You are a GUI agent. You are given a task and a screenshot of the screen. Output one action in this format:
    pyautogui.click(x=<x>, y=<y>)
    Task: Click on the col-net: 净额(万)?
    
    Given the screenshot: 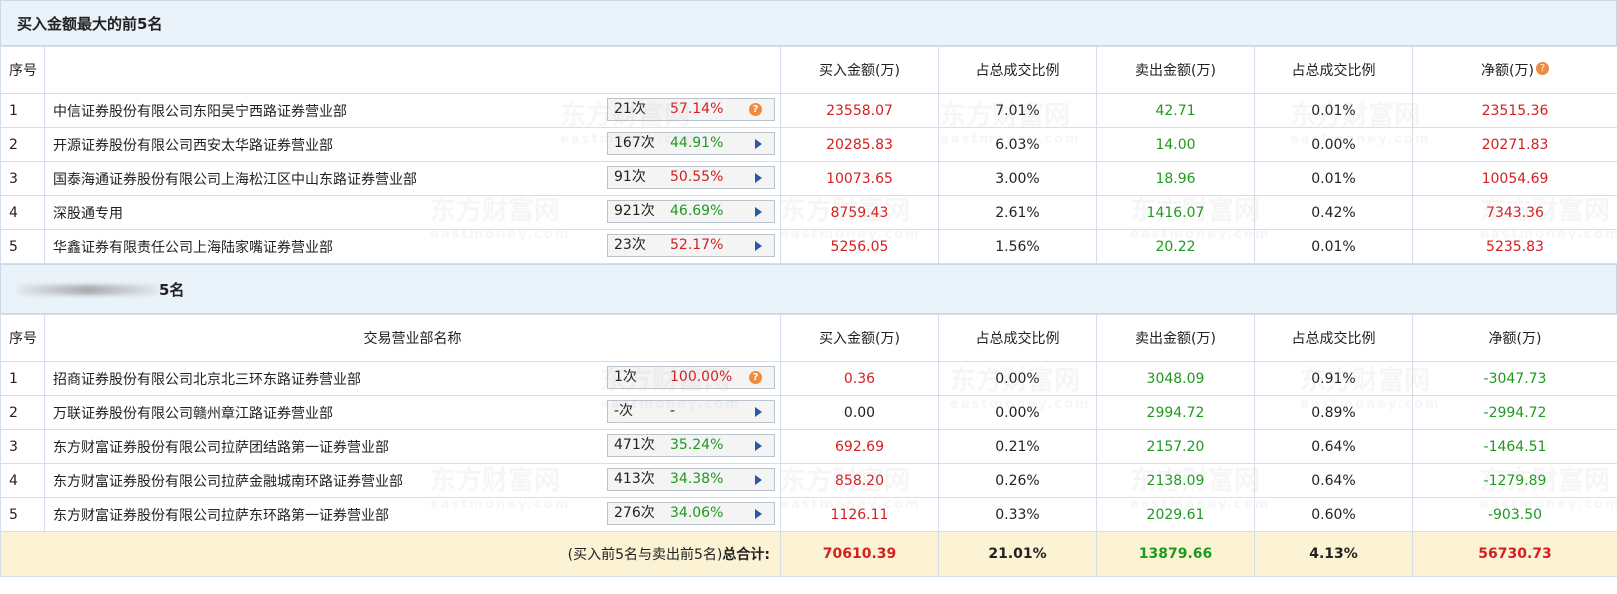 What is the action you would take?
    pyautogui.click(x=1514, y=70)
    